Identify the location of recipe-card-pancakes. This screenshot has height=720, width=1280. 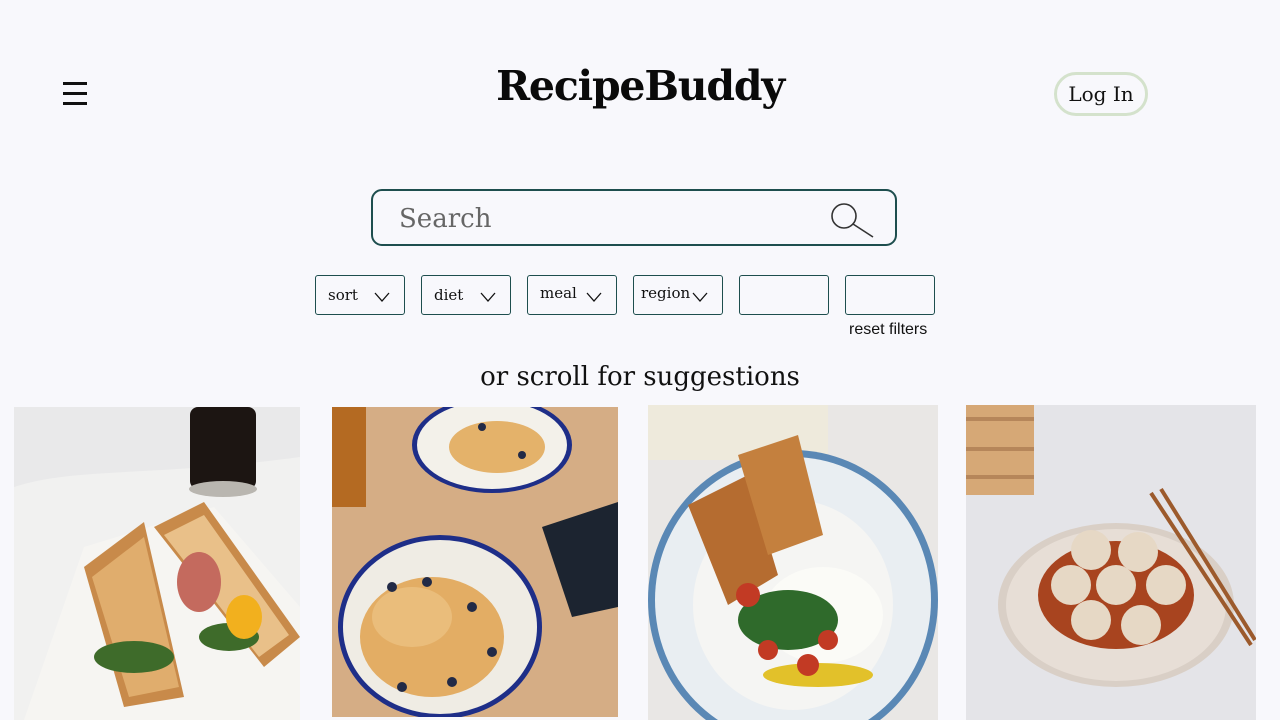
(475, 562).